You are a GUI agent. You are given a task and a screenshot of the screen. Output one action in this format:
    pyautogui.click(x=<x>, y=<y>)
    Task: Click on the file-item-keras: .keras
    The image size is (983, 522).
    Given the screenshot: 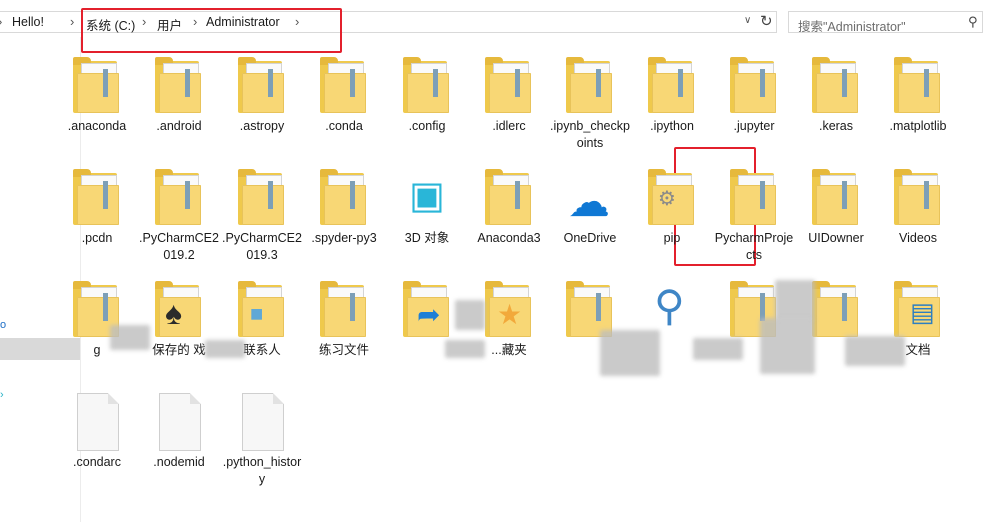 What is the action you would take?
    pyautogui.click(x=836, y=95)
    